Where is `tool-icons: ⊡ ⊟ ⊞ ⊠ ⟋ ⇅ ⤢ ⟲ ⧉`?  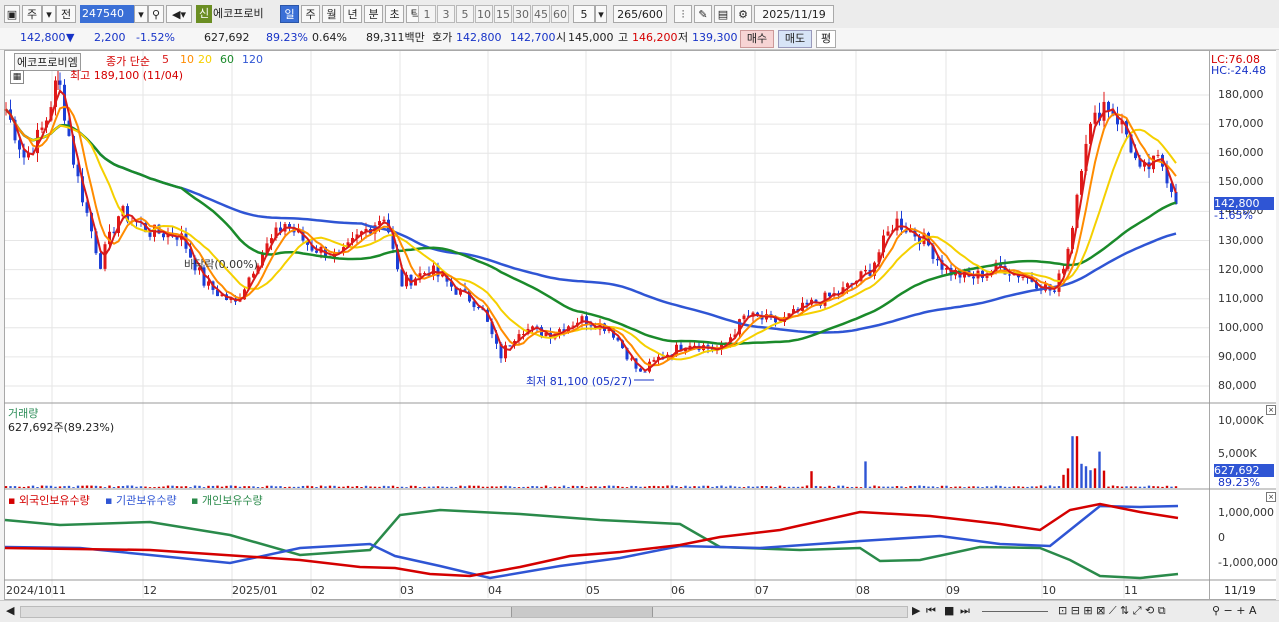
tool-icons: ⊡ ⊟ ⊞ ⊠ ⟋ ⇅ ⤢ ⟲ ⧉ is located at coordinates (1112, 611).